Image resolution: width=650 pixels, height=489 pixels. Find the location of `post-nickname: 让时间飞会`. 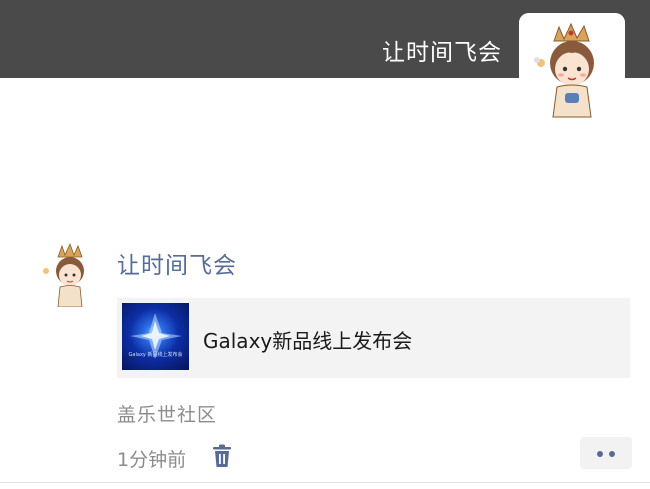

post-nickname: 让时间飞会 is located at coordinates (177, 263).